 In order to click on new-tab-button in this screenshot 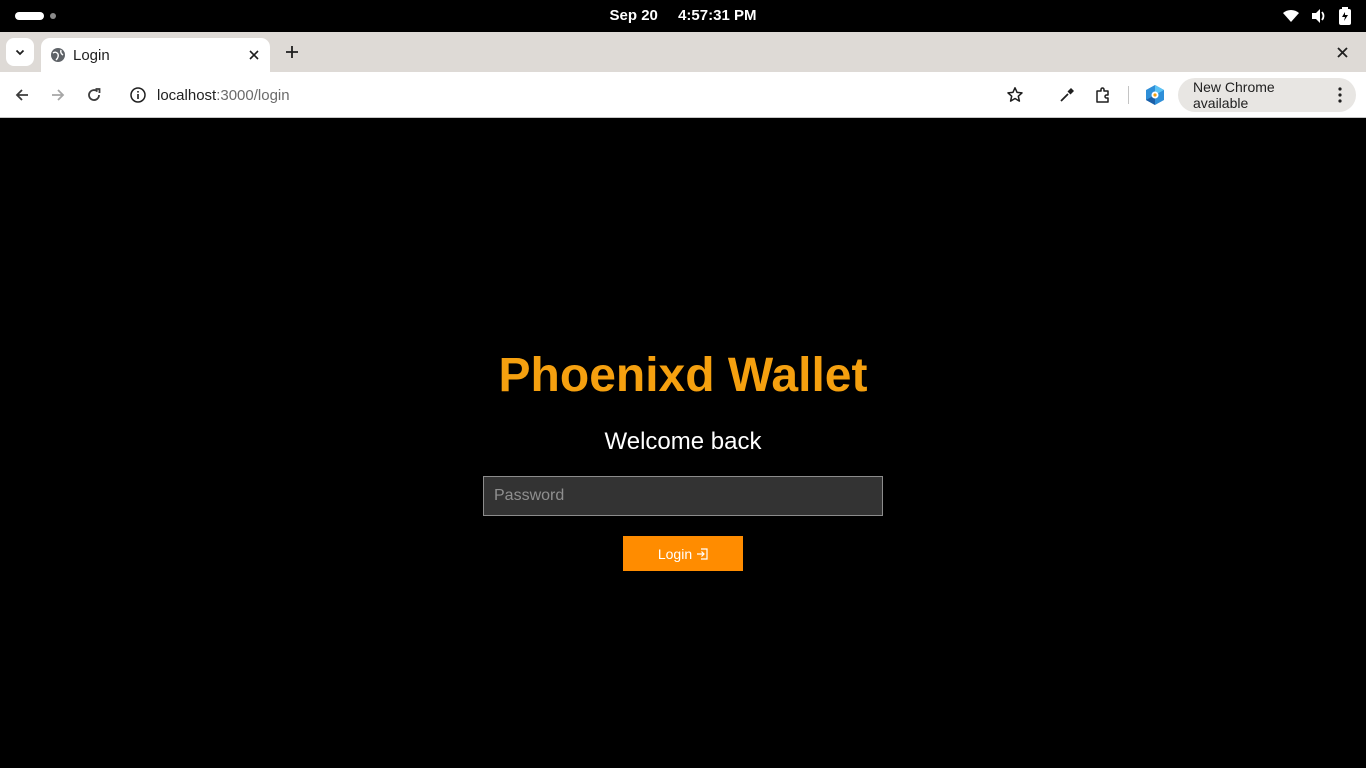, I will do `click(292, 52)`.